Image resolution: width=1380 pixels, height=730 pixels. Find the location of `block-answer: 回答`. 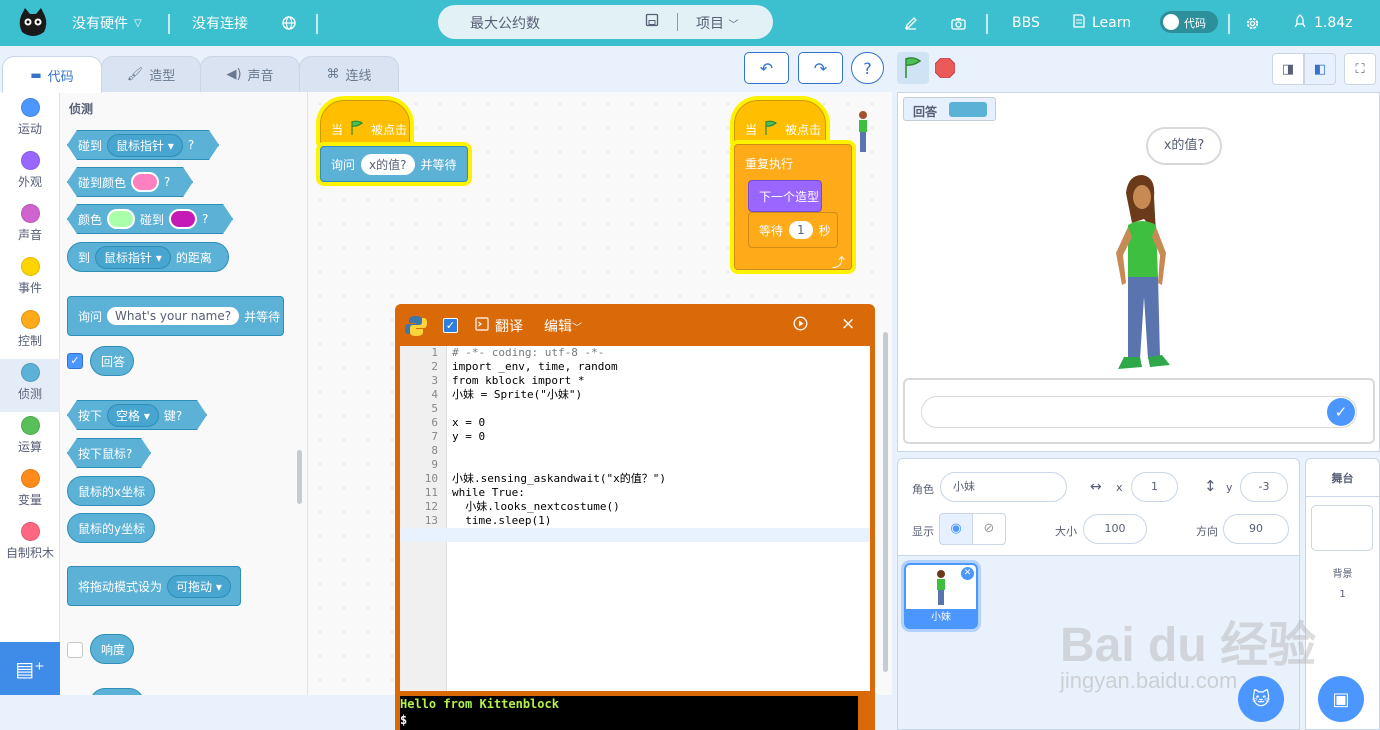

block-answer: 回答 is located at coordinates (112, 361).